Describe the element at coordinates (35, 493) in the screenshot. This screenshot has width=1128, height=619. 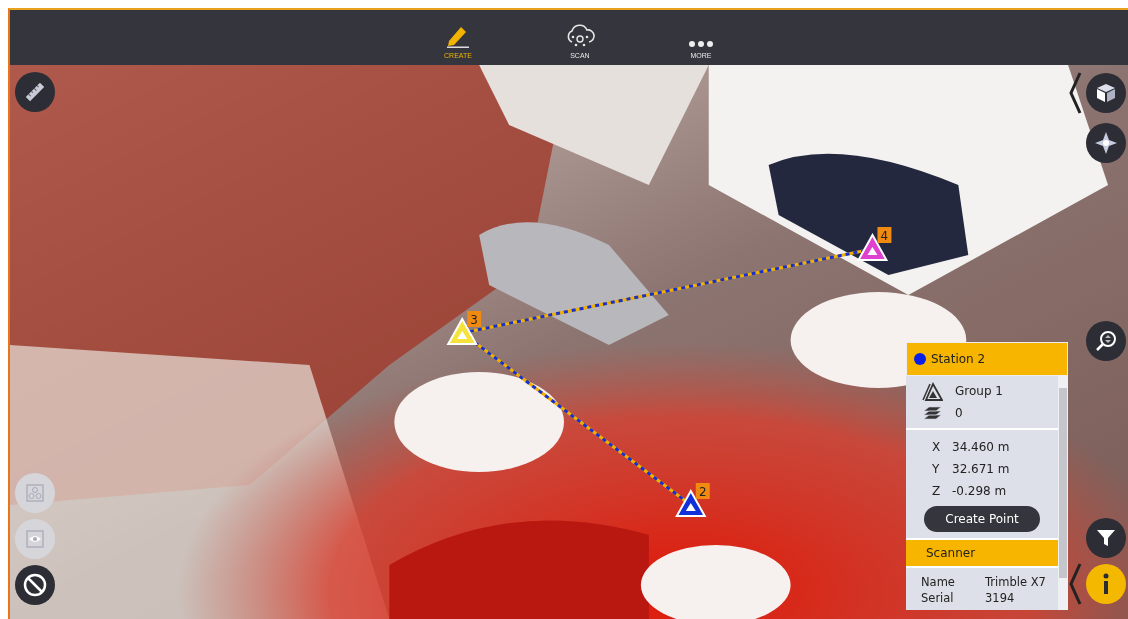
I see `circles-icon` at that location.